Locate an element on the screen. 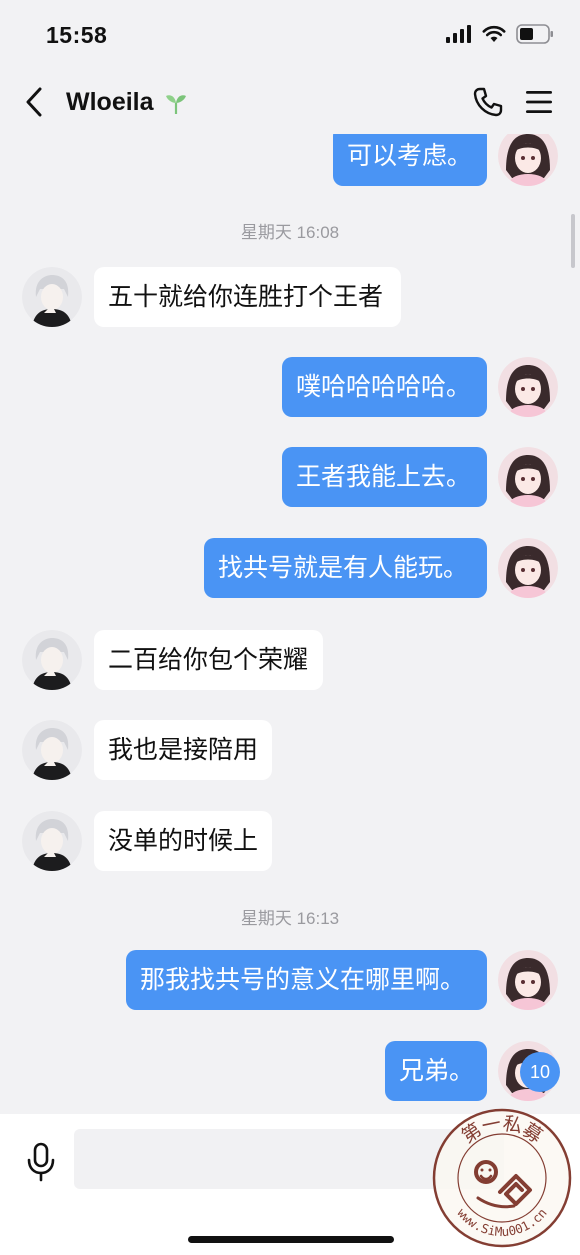 The width and height of the screenshot is (580, 1255). message-outgoing: 找共号就是有人能玩。 is located at coordinates (290, 569).